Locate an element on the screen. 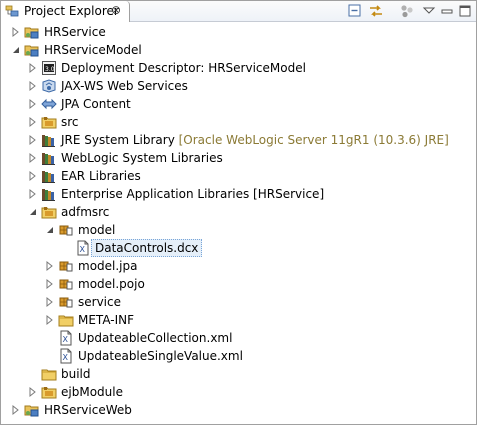  tree-item: WebLogic System Libraries is located at coordinates (238, 158).